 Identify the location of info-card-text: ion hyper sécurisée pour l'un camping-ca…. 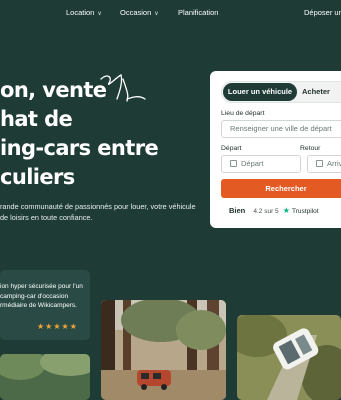
(41, 296).